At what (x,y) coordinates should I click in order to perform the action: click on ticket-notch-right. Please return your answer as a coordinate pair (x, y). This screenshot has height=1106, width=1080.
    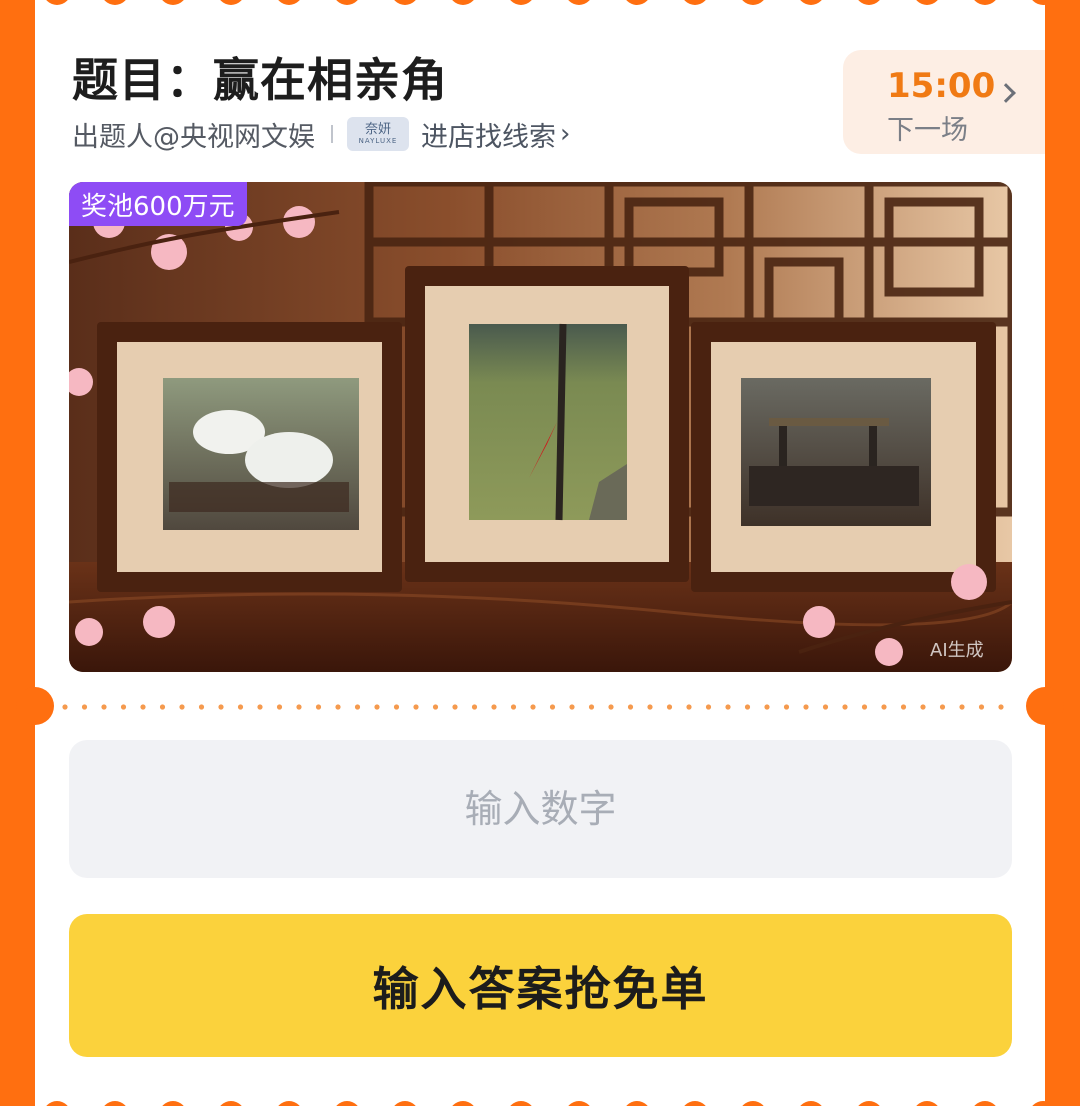
    Looking at the image, I should click on (1045, 706).